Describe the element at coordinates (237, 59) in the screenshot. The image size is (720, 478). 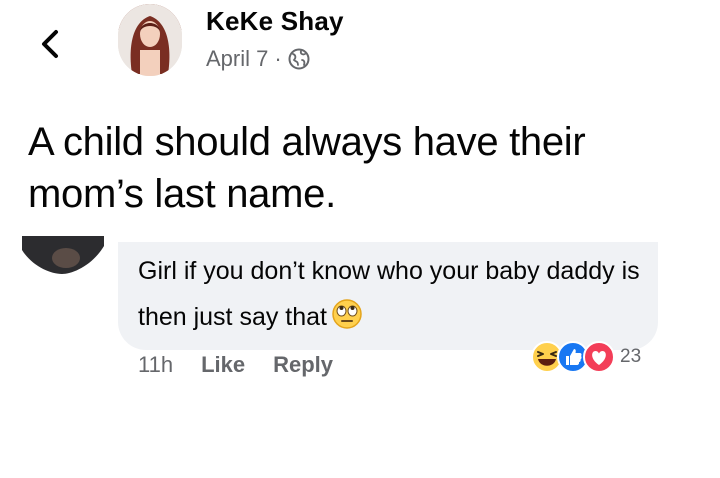
I see `post-date: April 7` at that location.